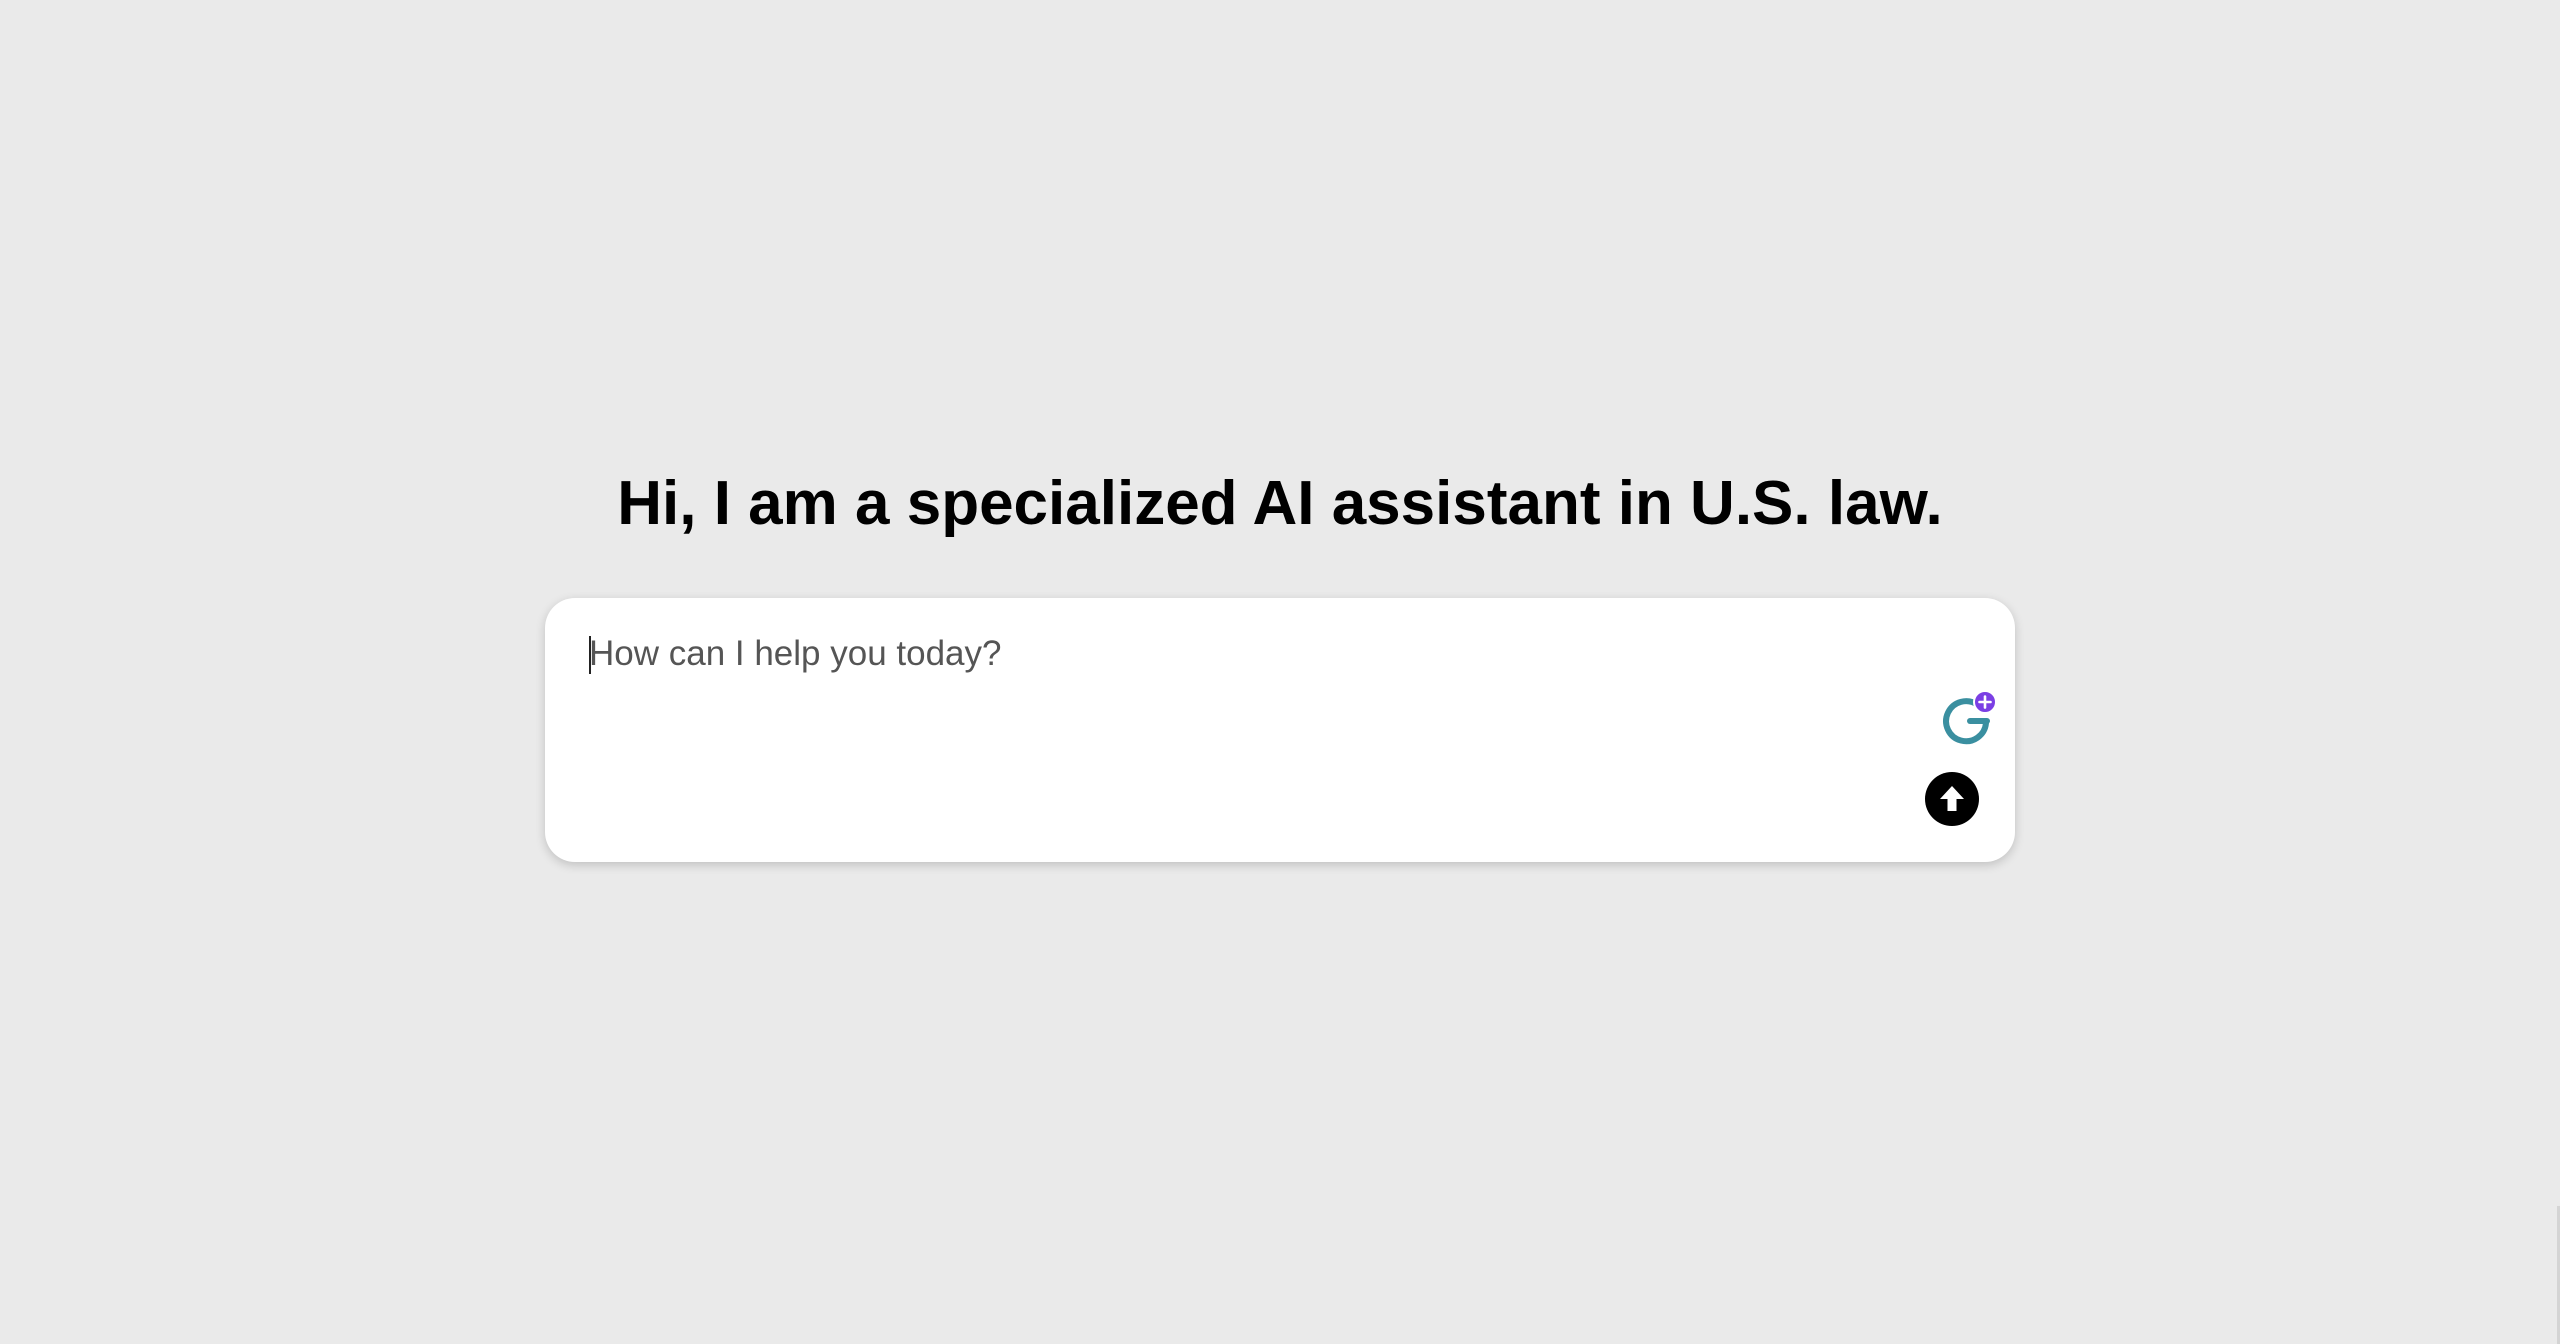 The width and height of the screenshot is (2560, 1344). I want to click on send-button, so click(1952, 799).